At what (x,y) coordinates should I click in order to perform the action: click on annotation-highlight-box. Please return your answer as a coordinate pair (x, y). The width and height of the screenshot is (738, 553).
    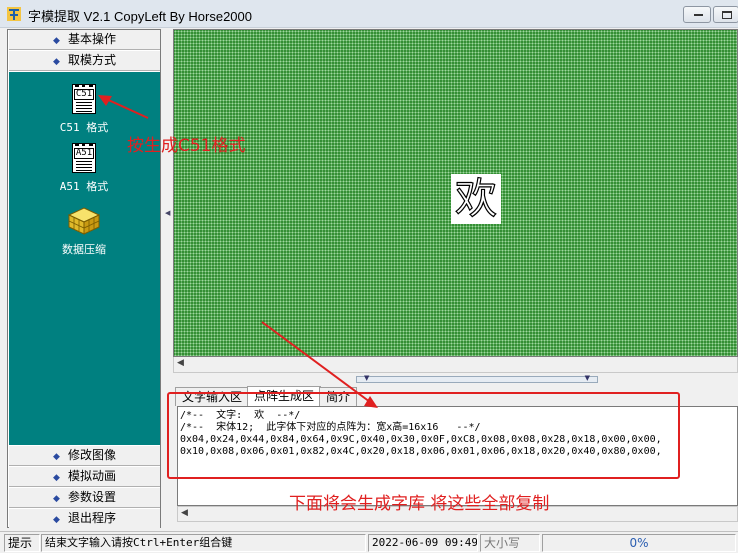
    Looking at the image, I should click on (423, 435).